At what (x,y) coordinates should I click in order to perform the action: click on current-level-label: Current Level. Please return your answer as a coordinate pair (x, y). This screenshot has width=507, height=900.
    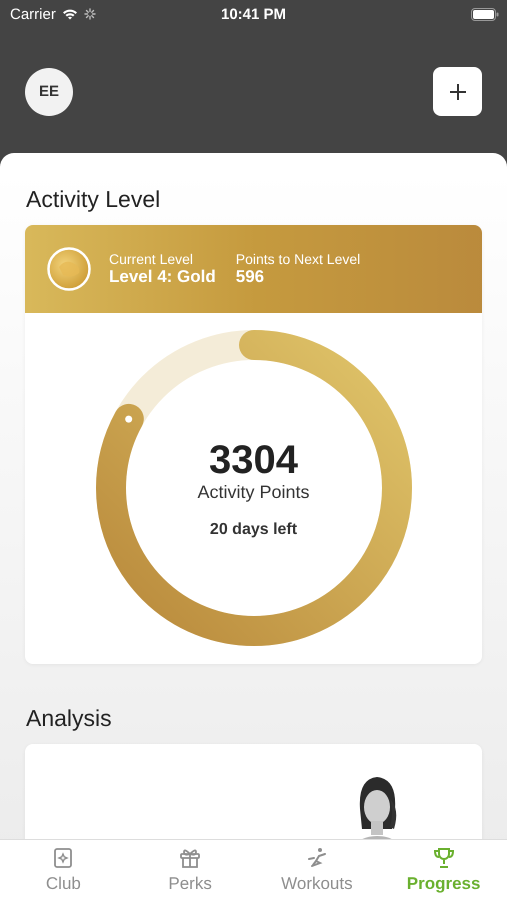
    Looking at the image, I should click on (151, 259).